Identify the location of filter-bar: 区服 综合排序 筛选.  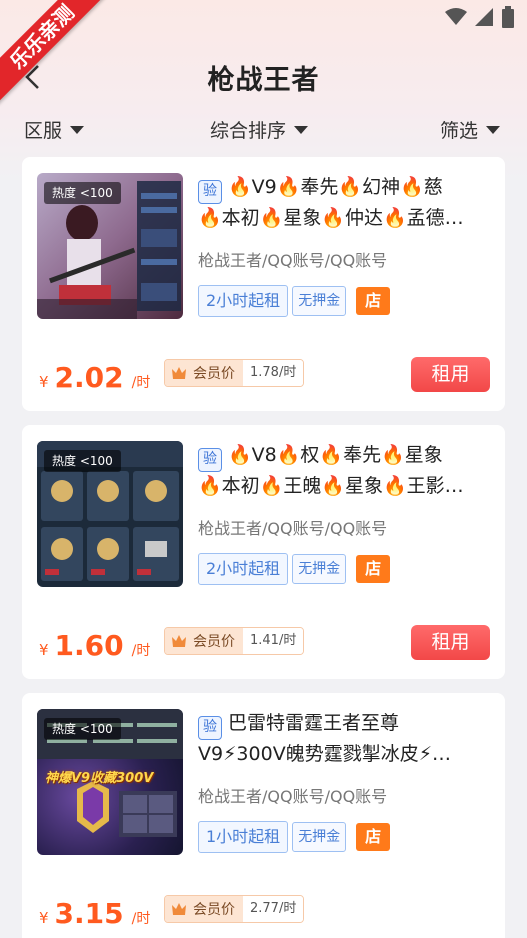
(263, 129).